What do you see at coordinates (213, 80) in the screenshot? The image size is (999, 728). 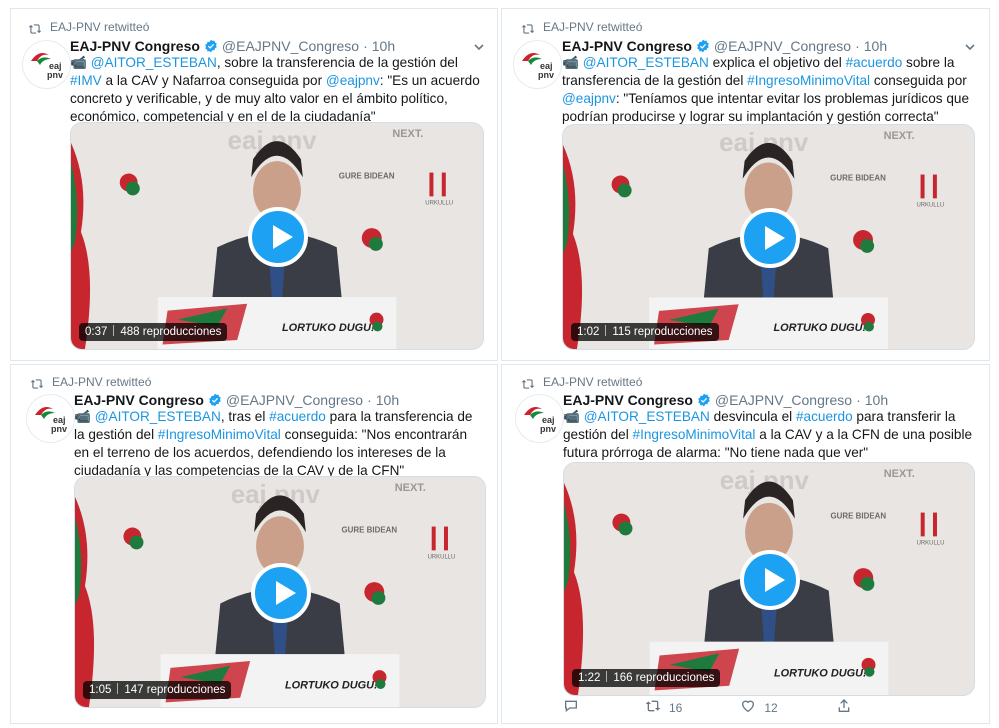 I see `tweet-text-segment: a la CAV y Nafarroa conseguida por` at bounding box center [213, 80].